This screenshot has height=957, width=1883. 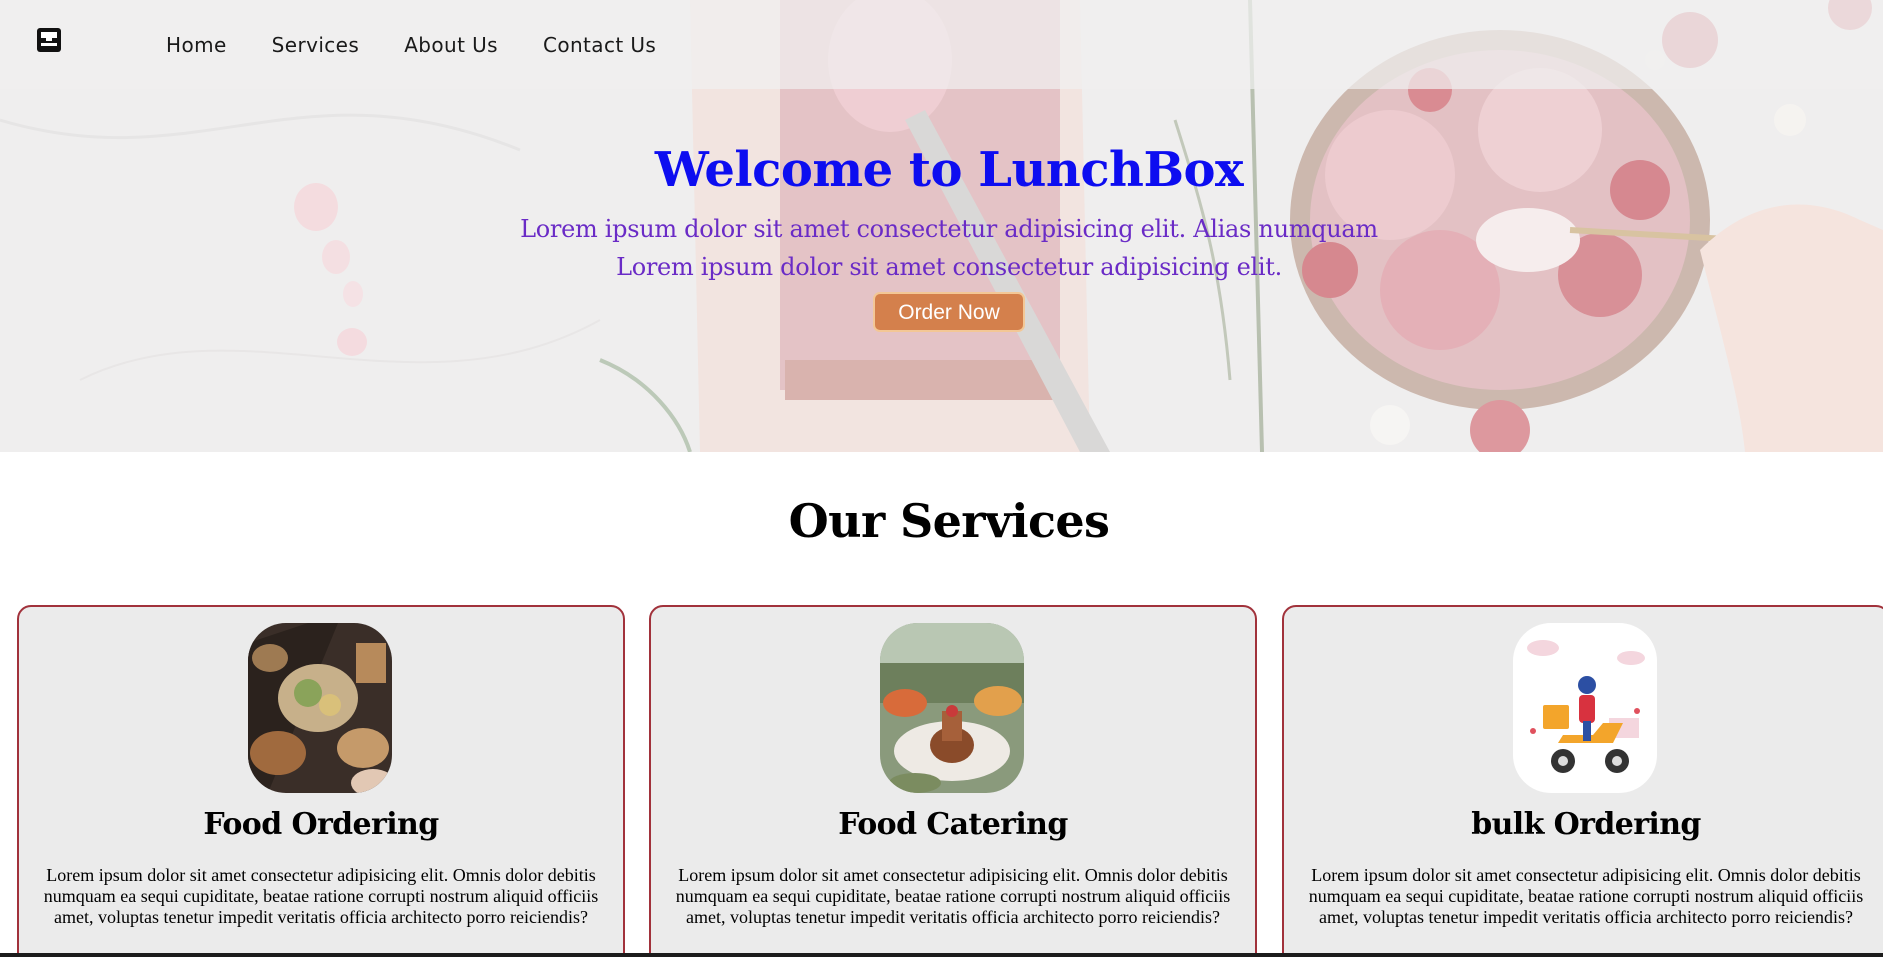 I want to click on nav-link-home: Home, so click(x=196, y=45).